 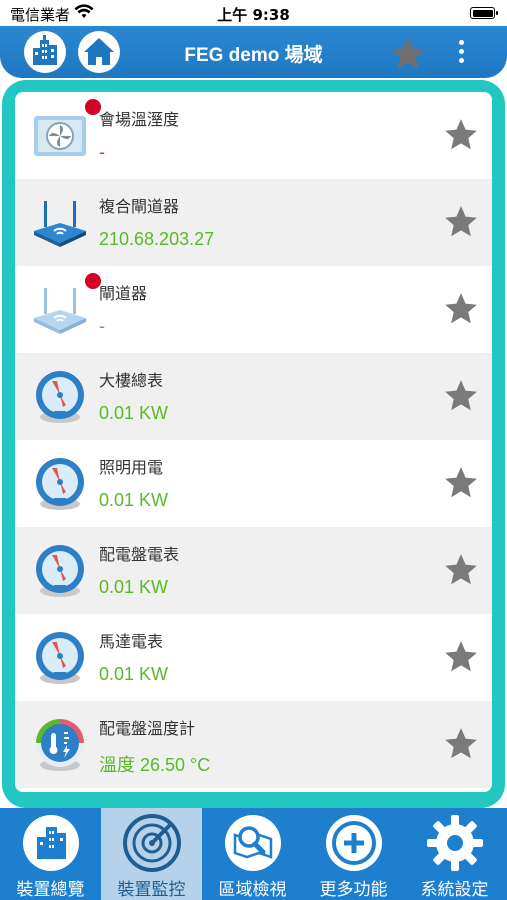 I want to click on device-name: 配電盤溫度計, so click(x=147, y=728).